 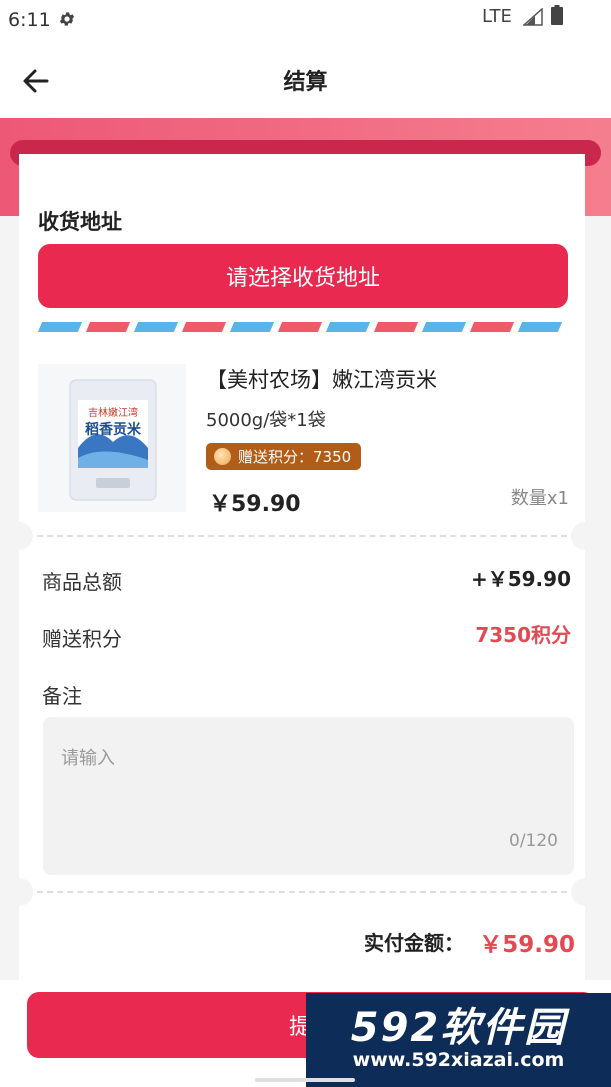 What do you see at coordinates (305, 20) in the screenshot?
I see `status-bar: 6:11 LTE` at bounding box center [305, 20].